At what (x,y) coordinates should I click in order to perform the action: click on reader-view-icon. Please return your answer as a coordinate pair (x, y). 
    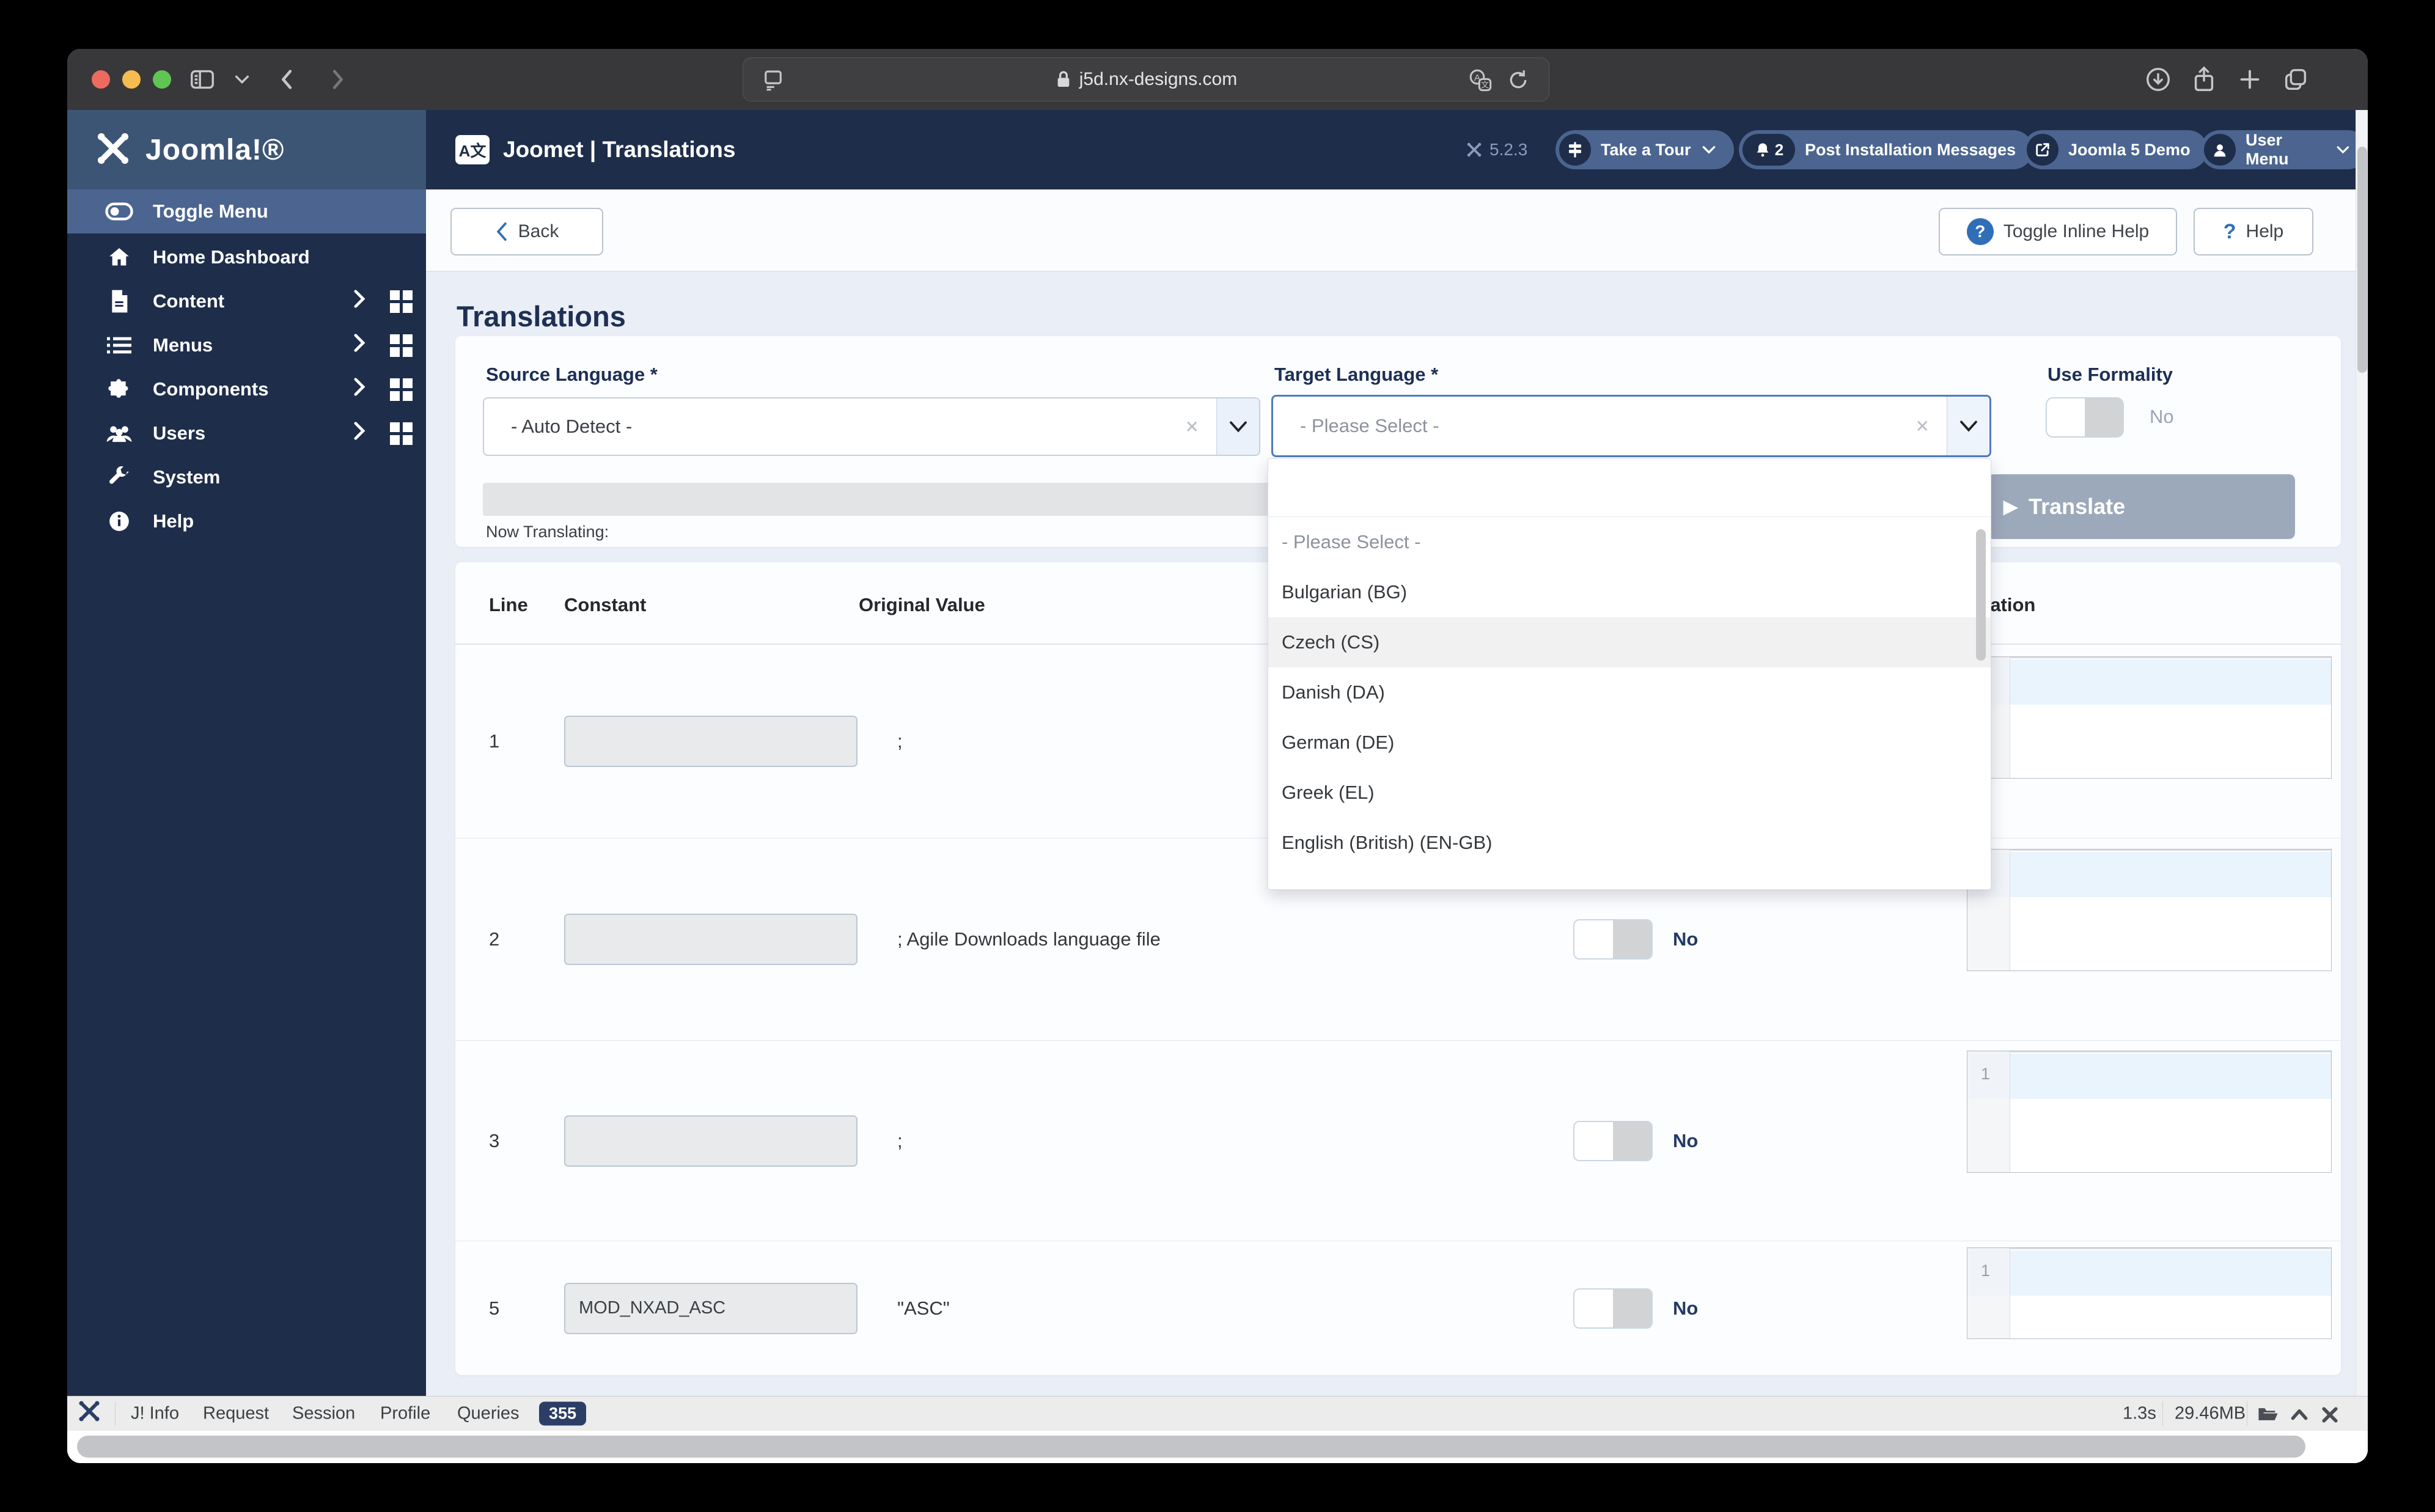
    Looking at the image, I should click on (773, 80).